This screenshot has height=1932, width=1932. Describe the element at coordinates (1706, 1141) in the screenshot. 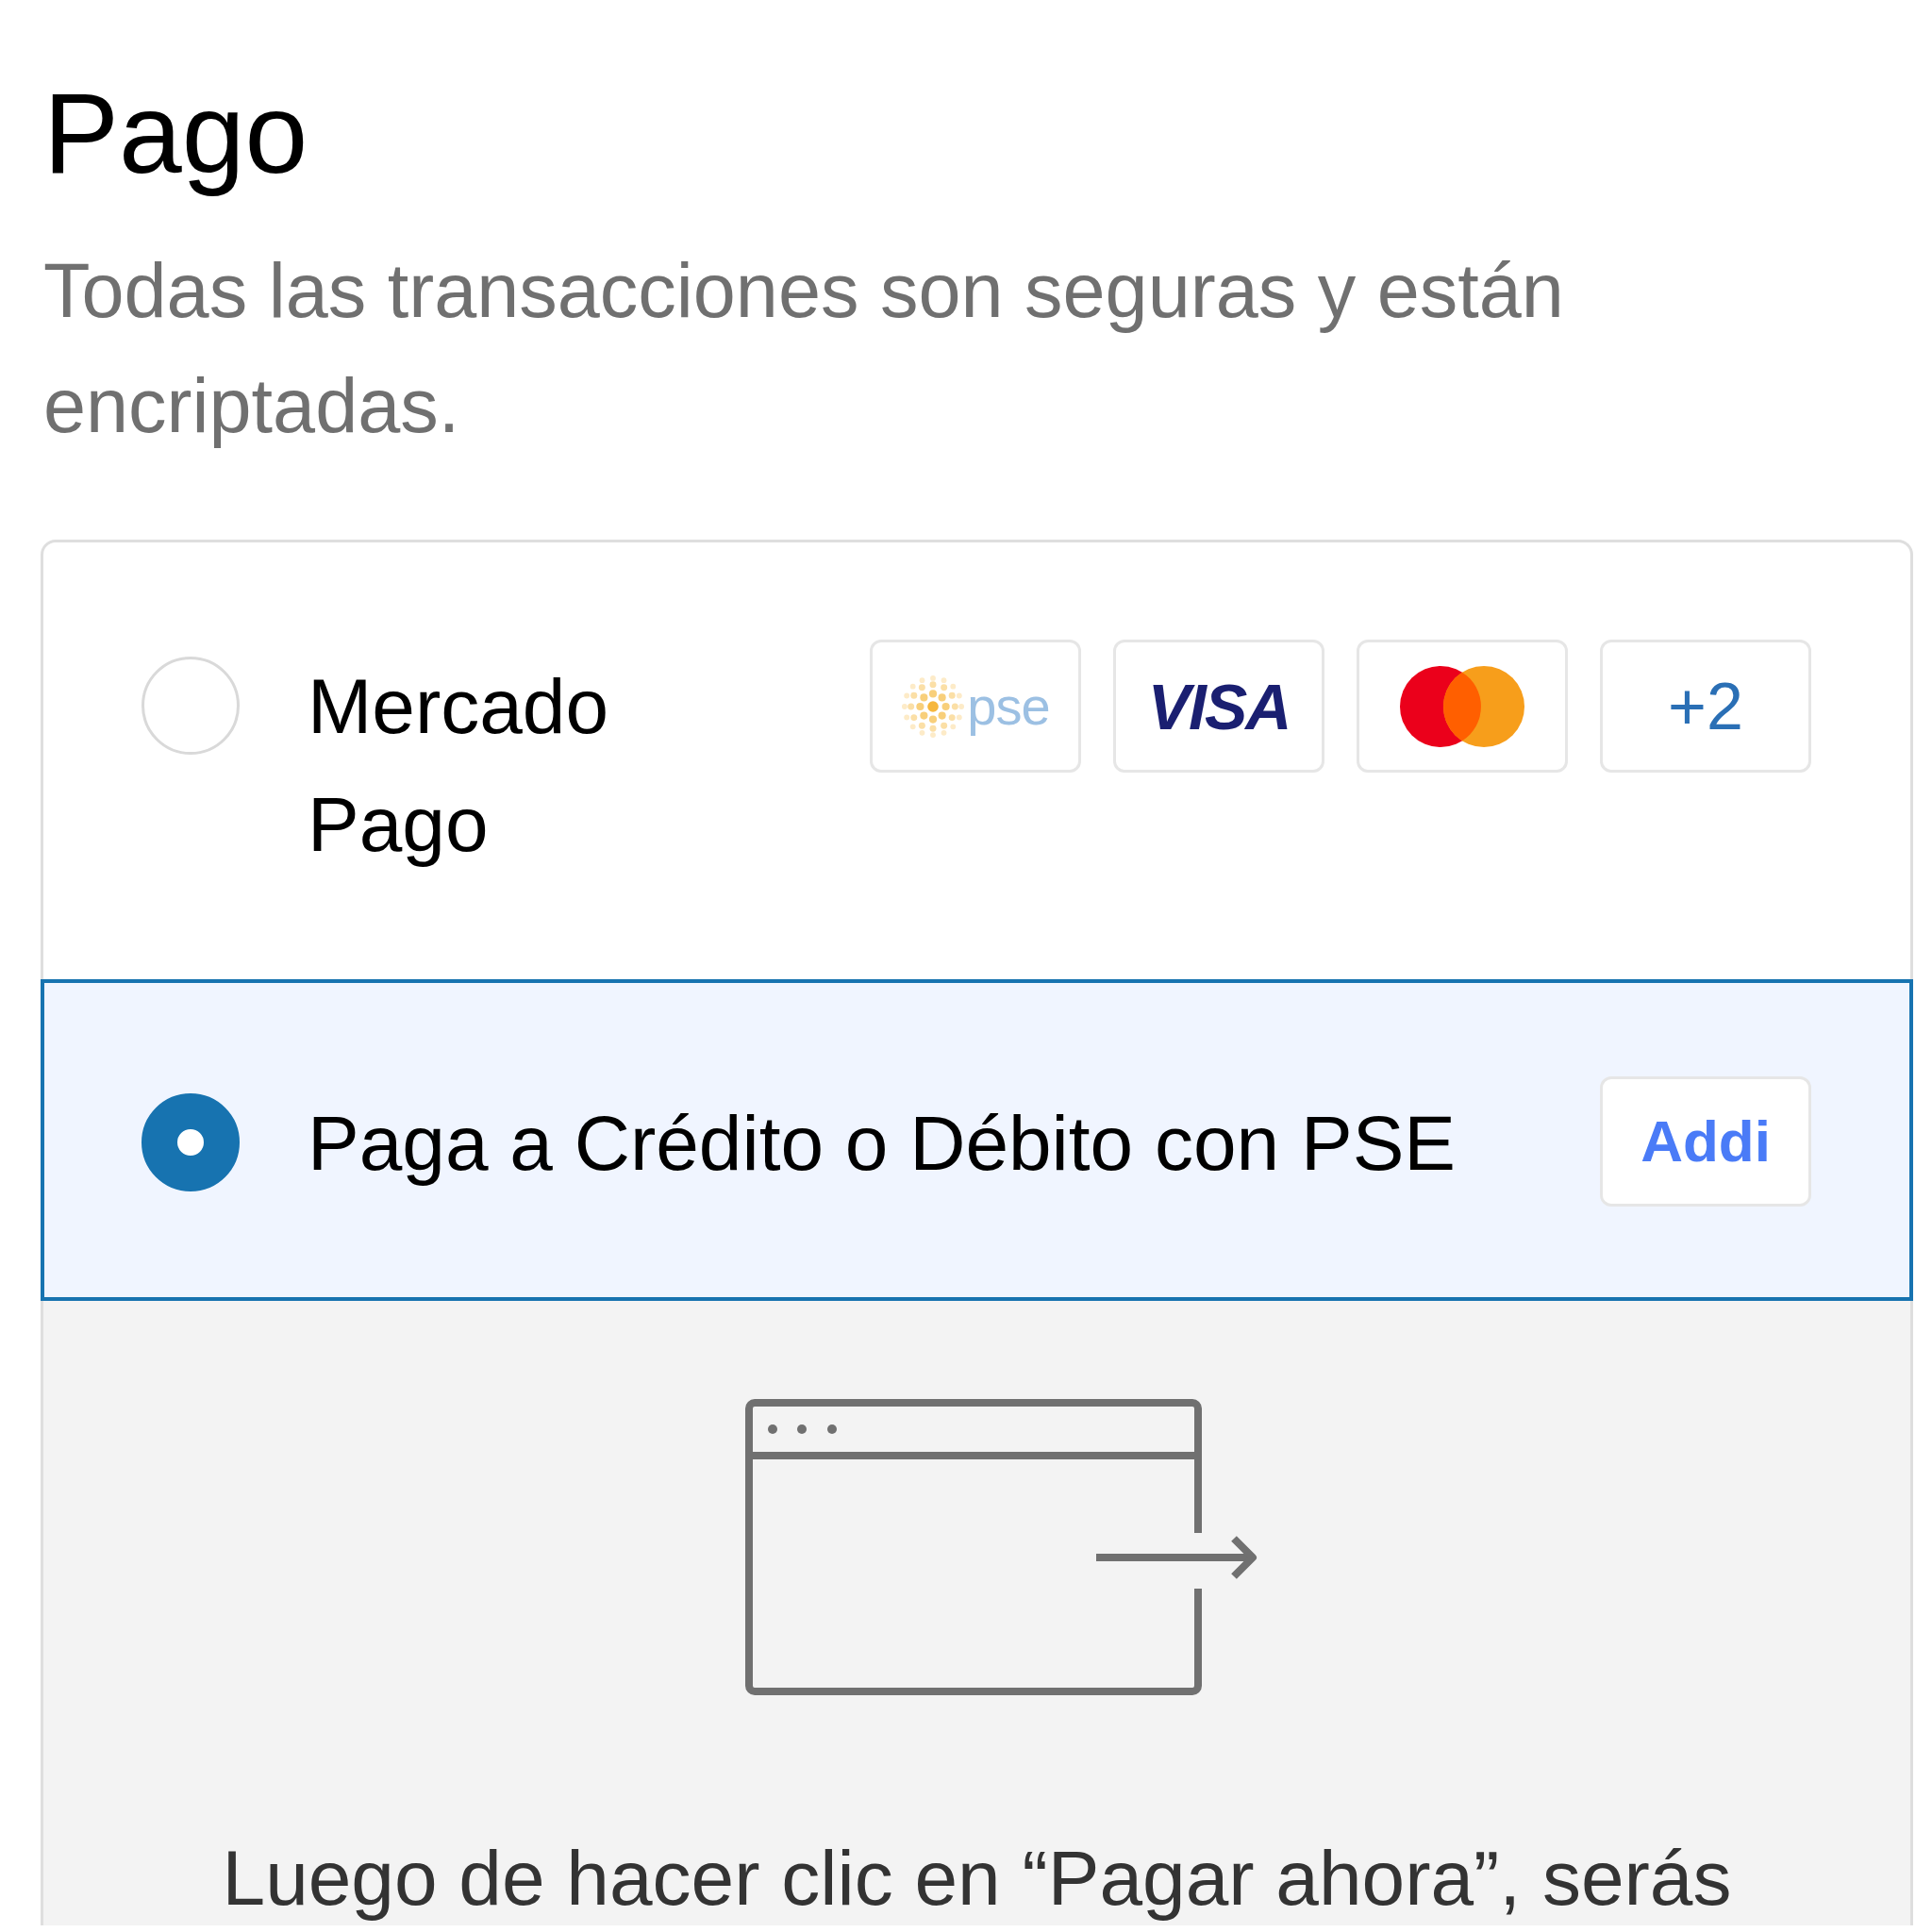

I see `logo-text: Addi` at that location.